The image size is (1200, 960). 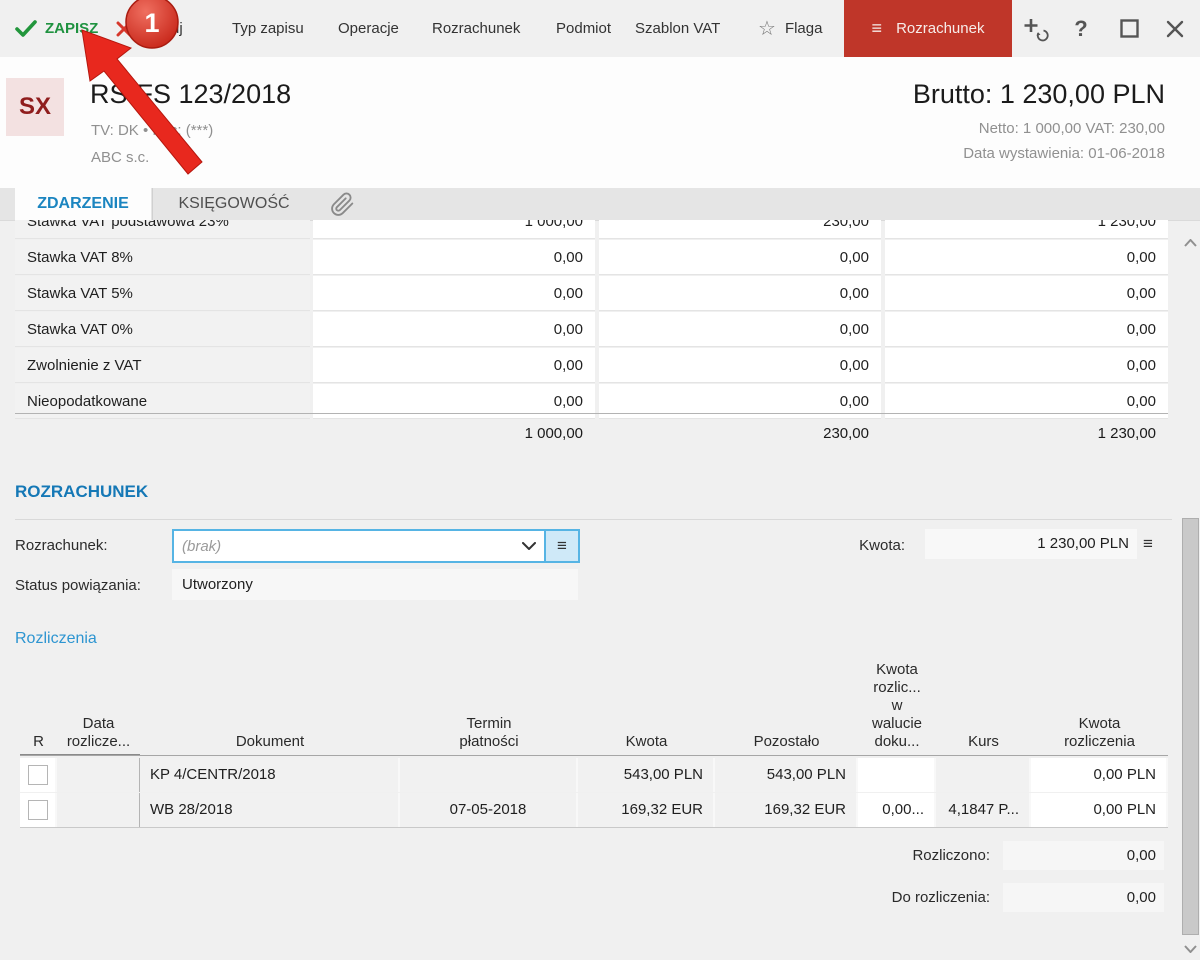 What do you see at coordinates (786, 775) in the screenshot?
I see `cell-pozostalo: 543,00 PLN` at bounding box center [786, 775].